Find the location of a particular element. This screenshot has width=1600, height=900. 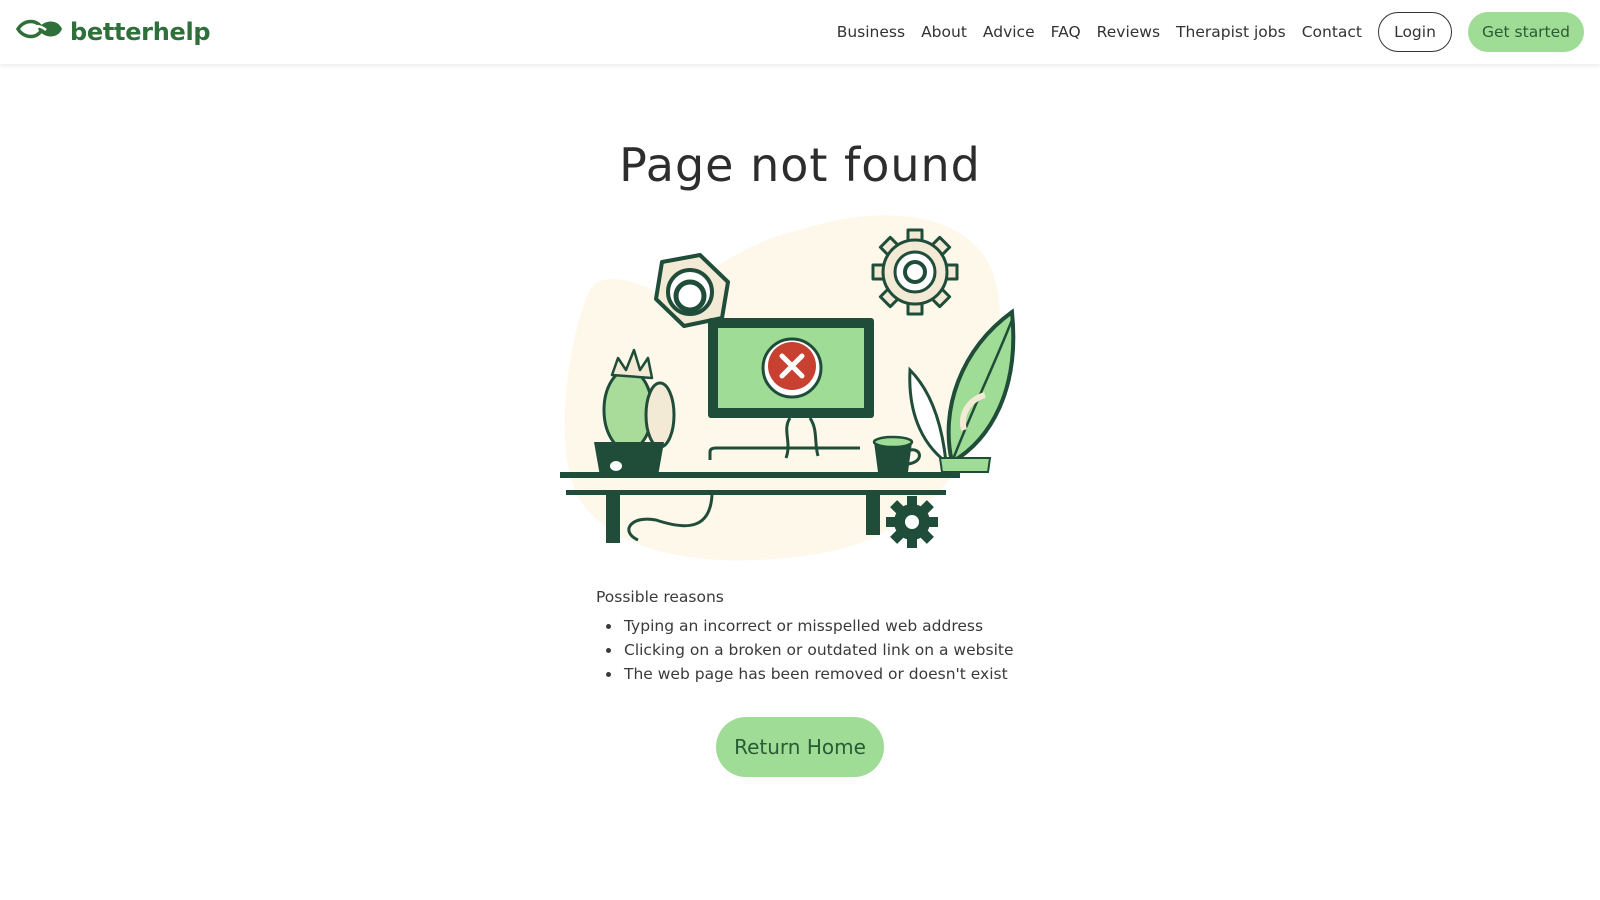

logo-text: betterhelp is located at coordinates (140, 31).